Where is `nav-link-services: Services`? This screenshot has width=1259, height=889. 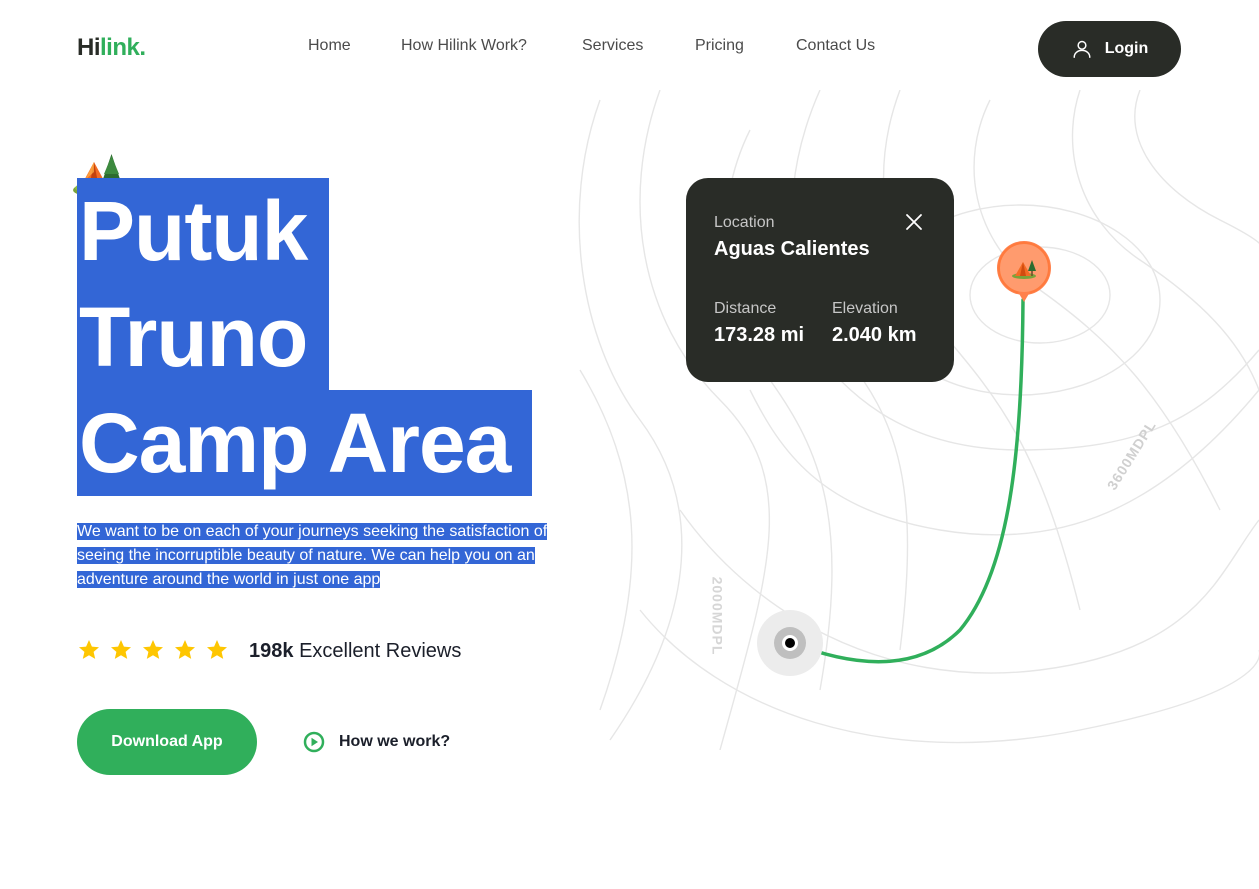
nav-link-services: Services is located at coordinates (612, 46).